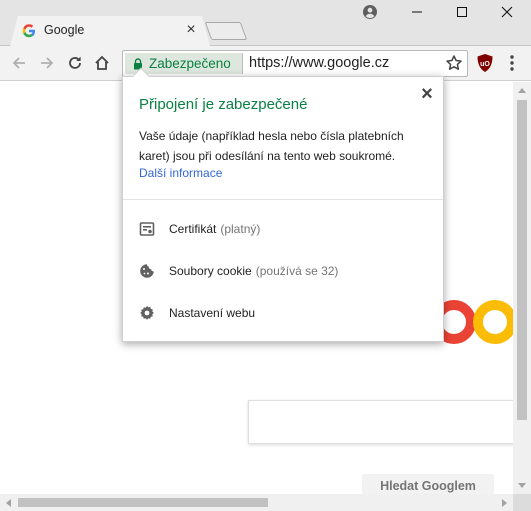  I want to click on forward-button, so click(47, 63).